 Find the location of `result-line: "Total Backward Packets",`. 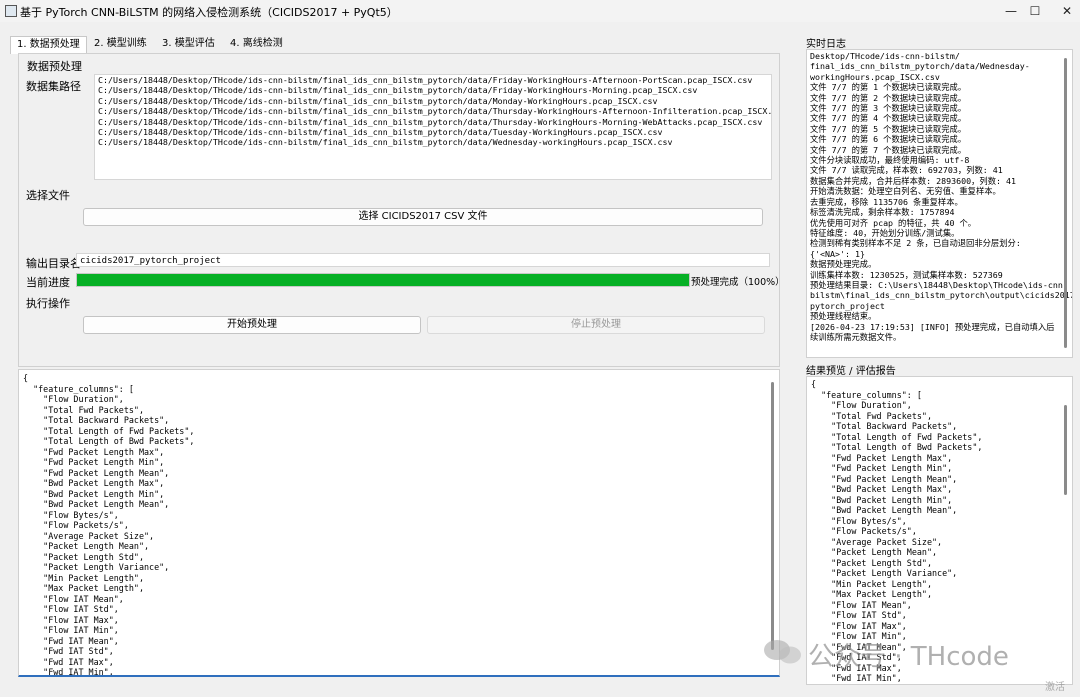

result-line: "Total Backward Packets", is located at coordinates (884, 426).